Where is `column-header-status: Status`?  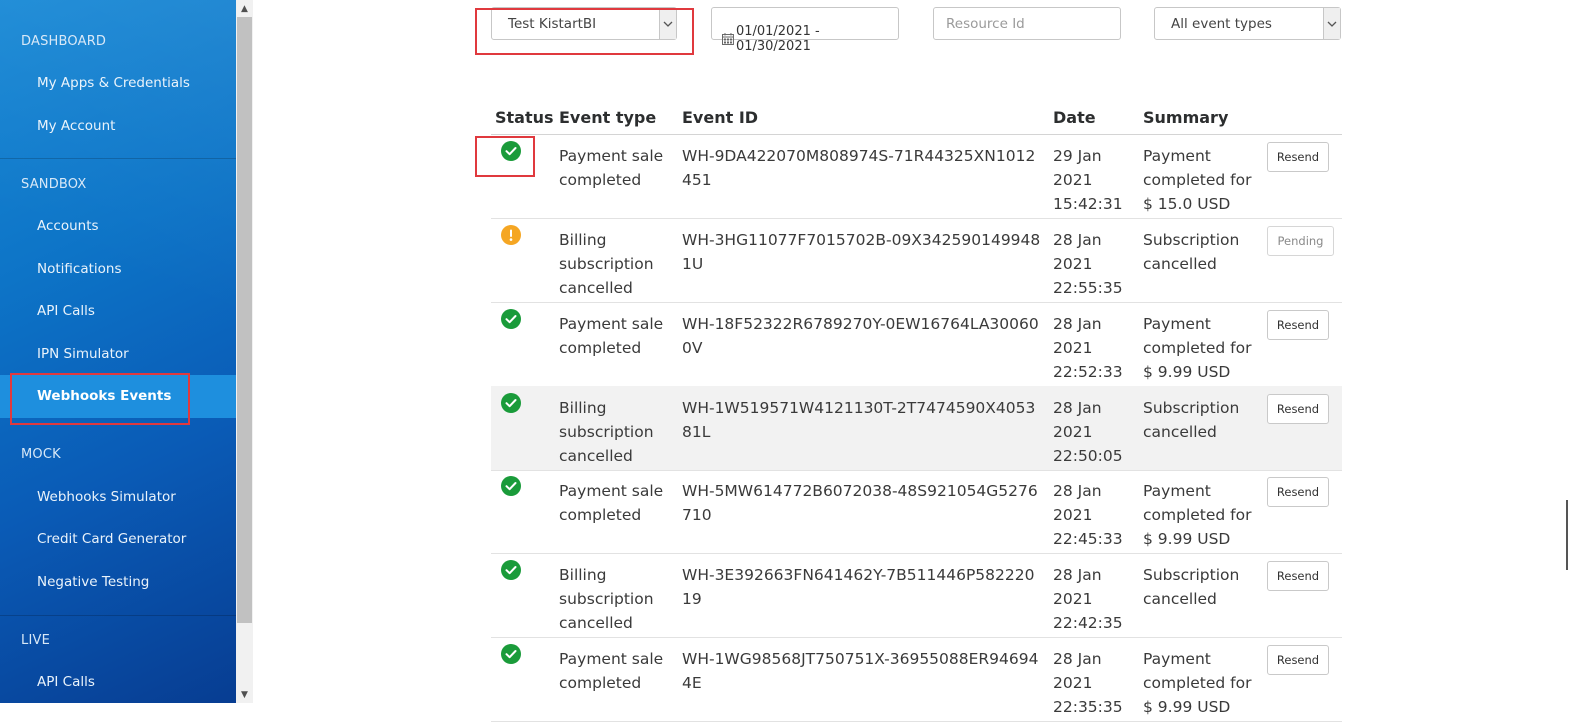 column-header-status: Status is located at coordinates (524, 117).